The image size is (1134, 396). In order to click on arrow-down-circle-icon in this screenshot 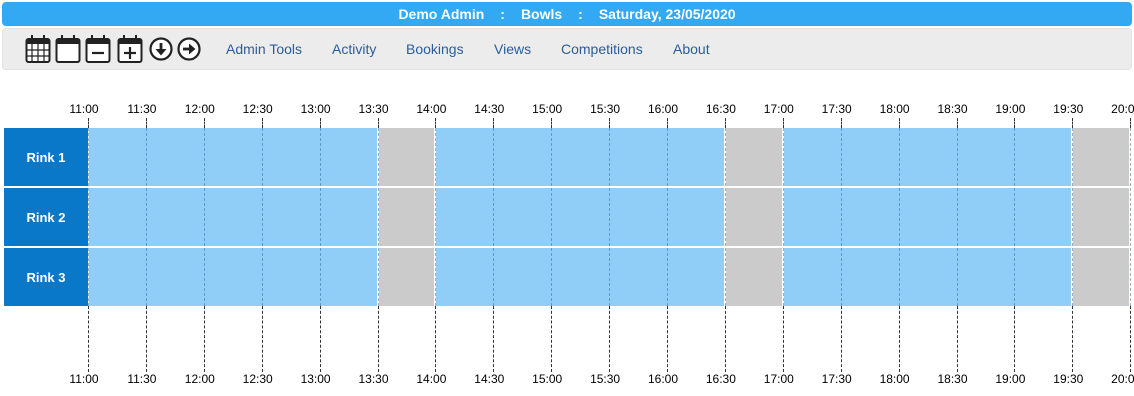, I will do `click(161, 49)`.